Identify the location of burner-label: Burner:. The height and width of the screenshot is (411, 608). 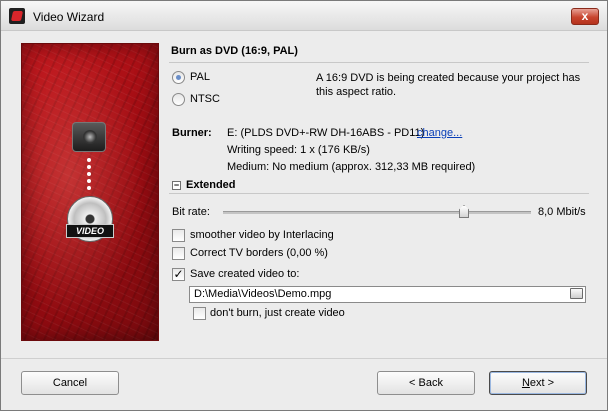
(192, 133).